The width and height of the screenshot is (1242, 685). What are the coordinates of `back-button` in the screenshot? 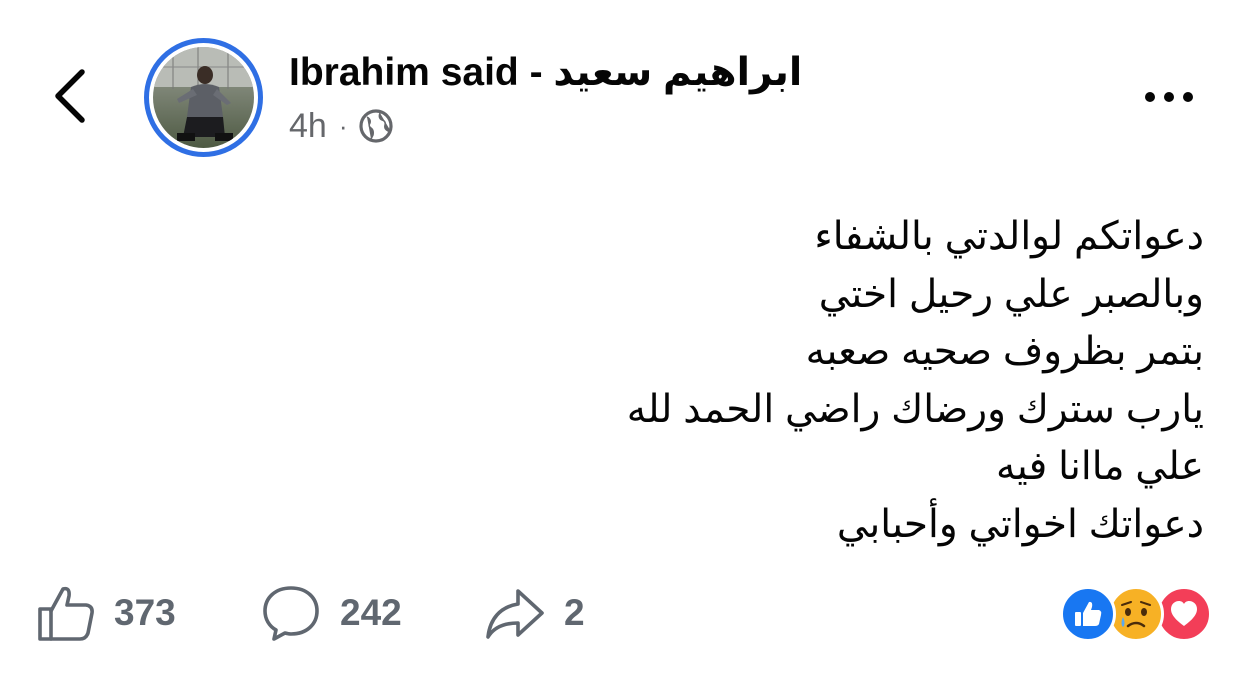 It's located at (74, 96).